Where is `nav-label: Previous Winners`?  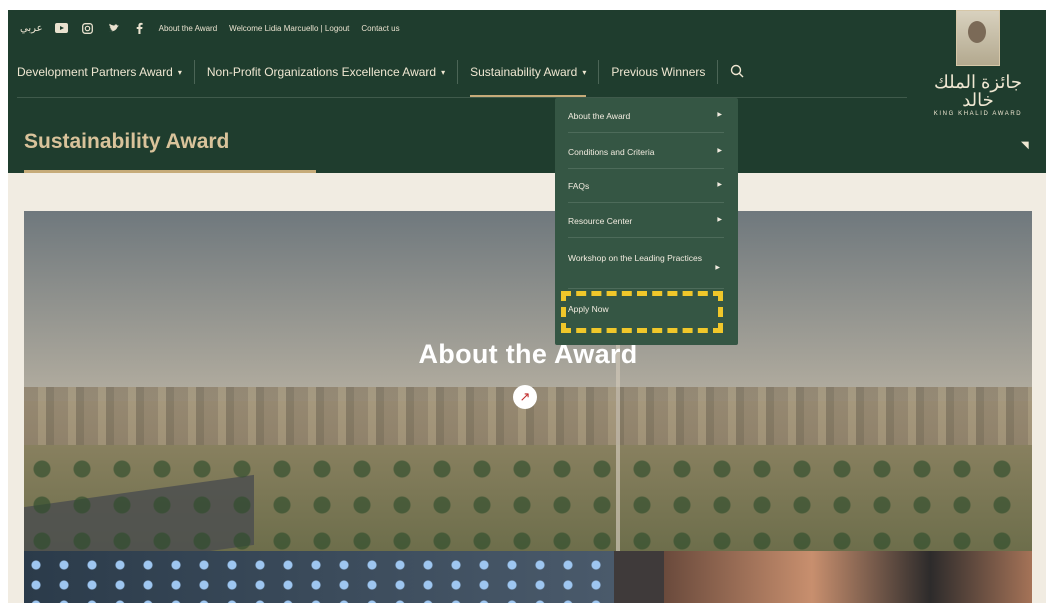 nav-label: Previous Winners is located at coordinates (658, 72).